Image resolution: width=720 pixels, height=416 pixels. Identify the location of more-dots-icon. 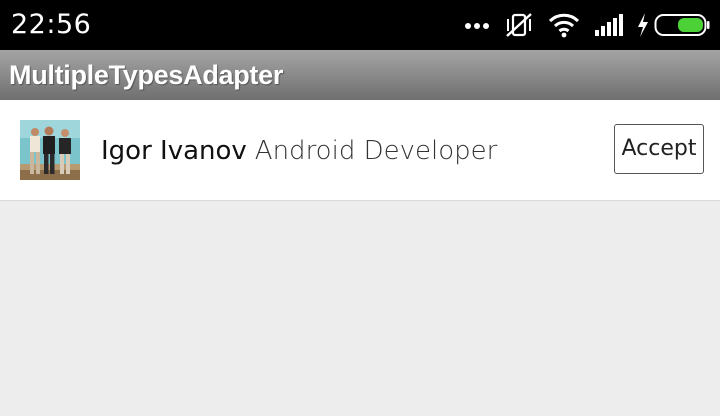
(477, 25).